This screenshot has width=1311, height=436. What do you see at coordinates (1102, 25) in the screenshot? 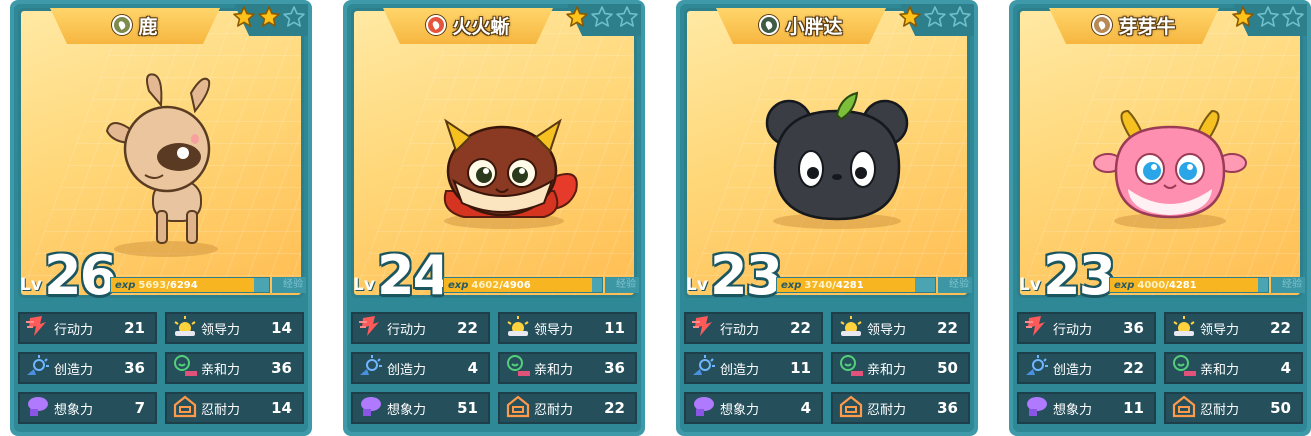
I see `earth-element-icon` at bounding box center [1102, 25].